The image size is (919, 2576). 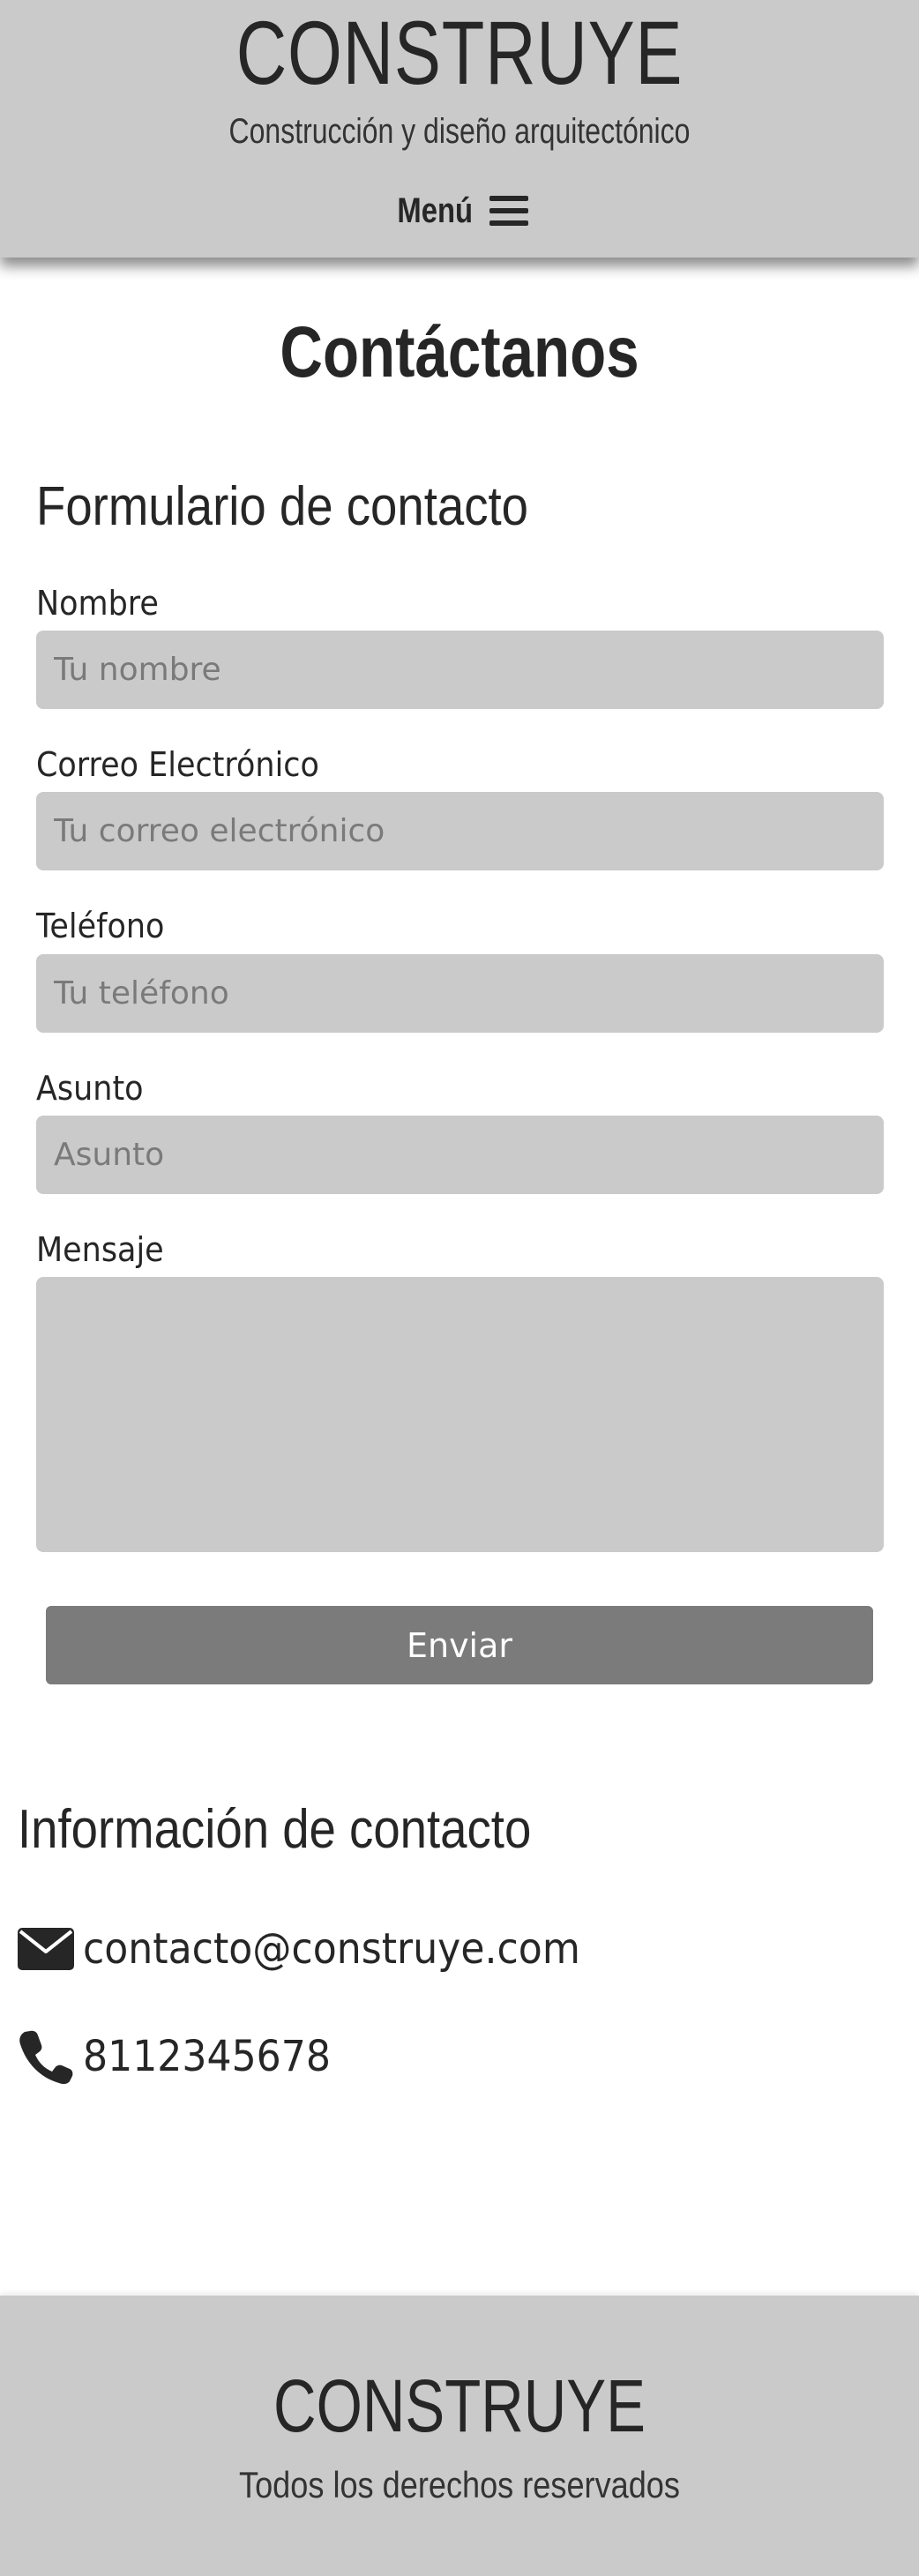 I want to click on message-label: Mensaje, so click(x=100, y=1249).